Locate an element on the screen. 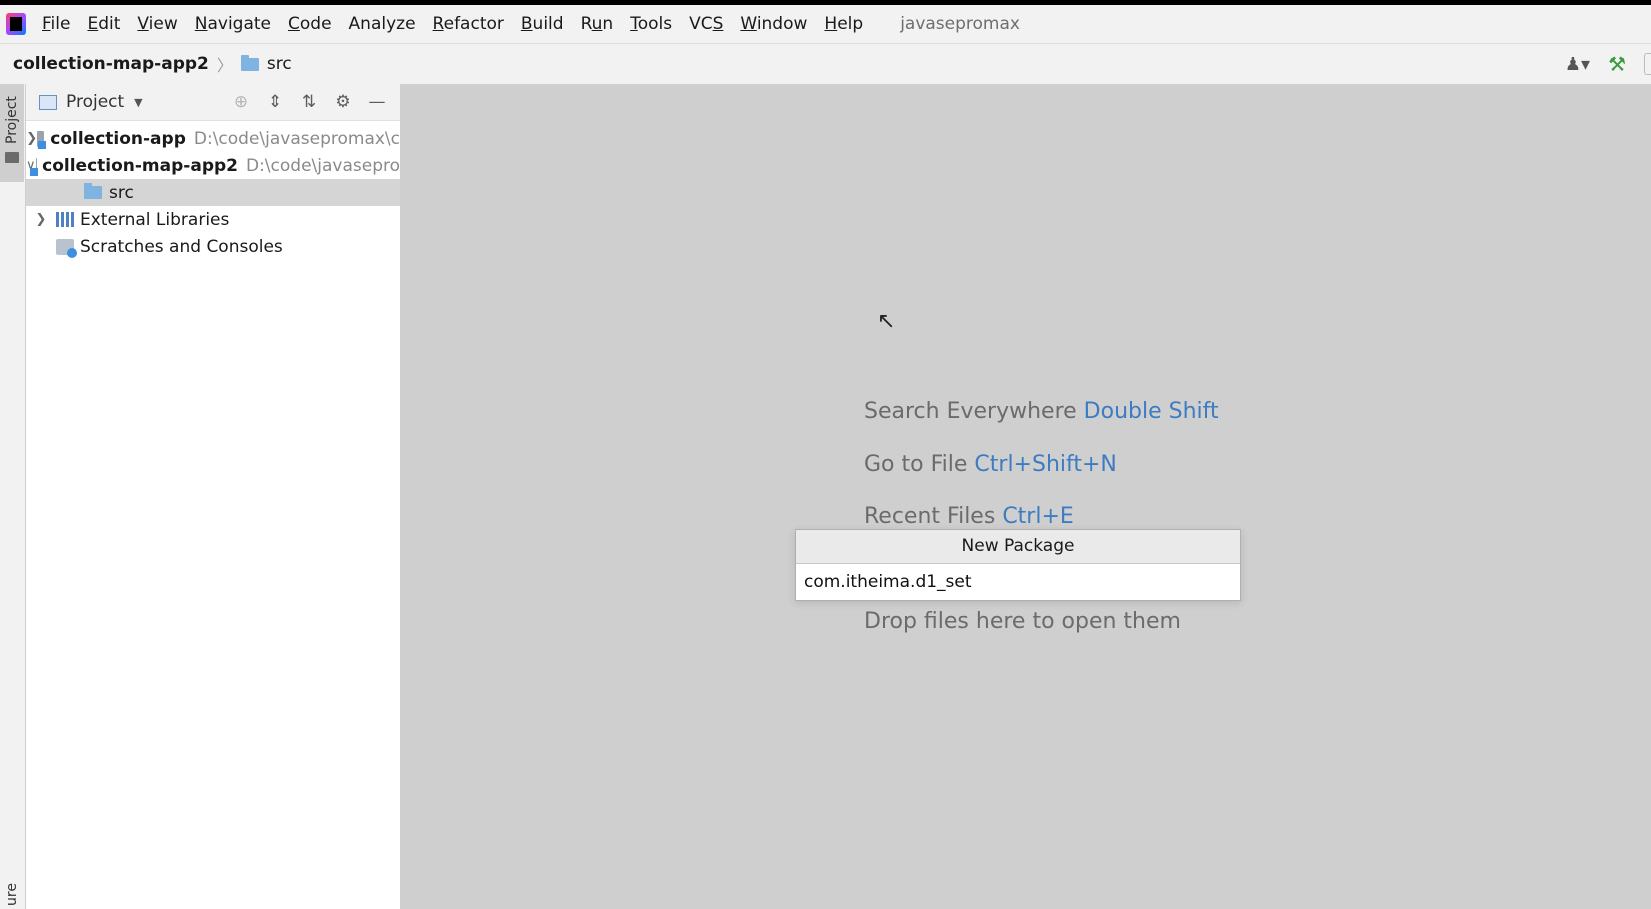 This screenshot has width=1651, height=909. tree-item-path: D:\code\javasepro is located at coordinates (322, 165).